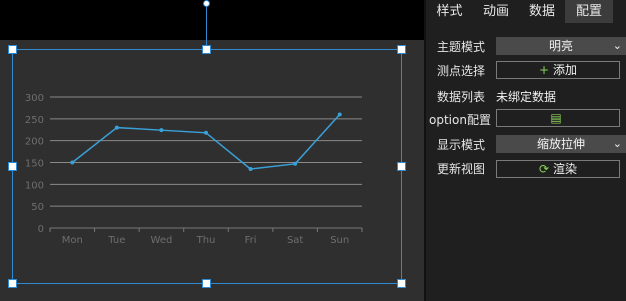  I want to click on tab-style: 样式, so click(449, 11).